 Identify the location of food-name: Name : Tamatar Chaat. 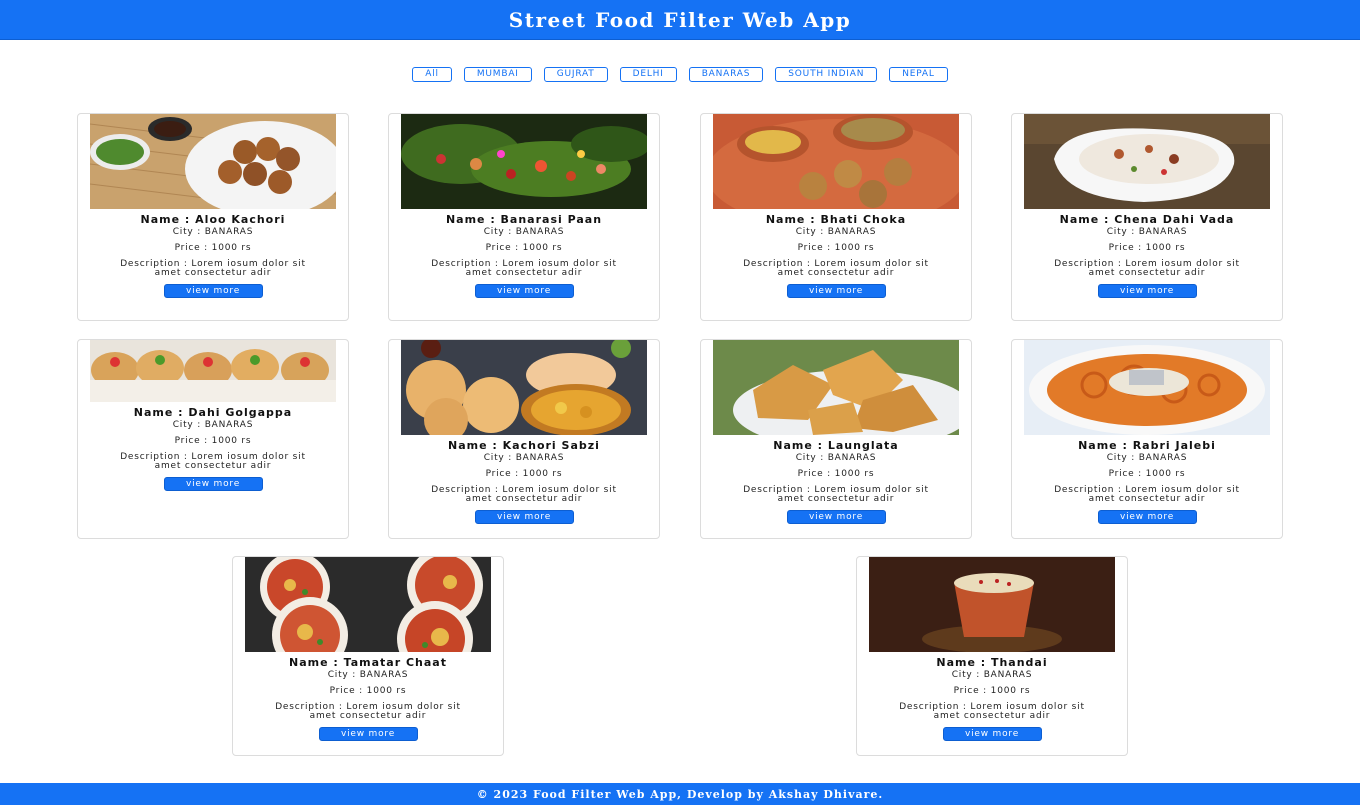
(368, 662).